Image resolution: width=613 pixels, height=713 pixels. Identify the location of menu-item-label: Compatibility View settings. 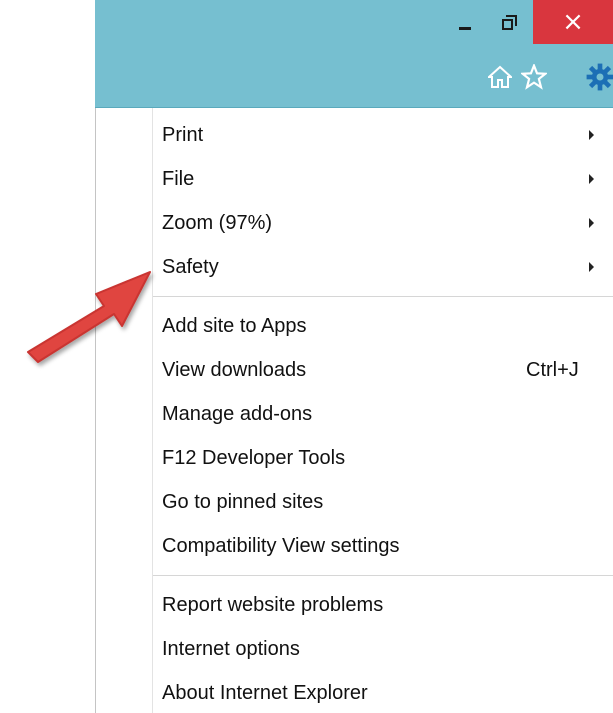
(281, 545).